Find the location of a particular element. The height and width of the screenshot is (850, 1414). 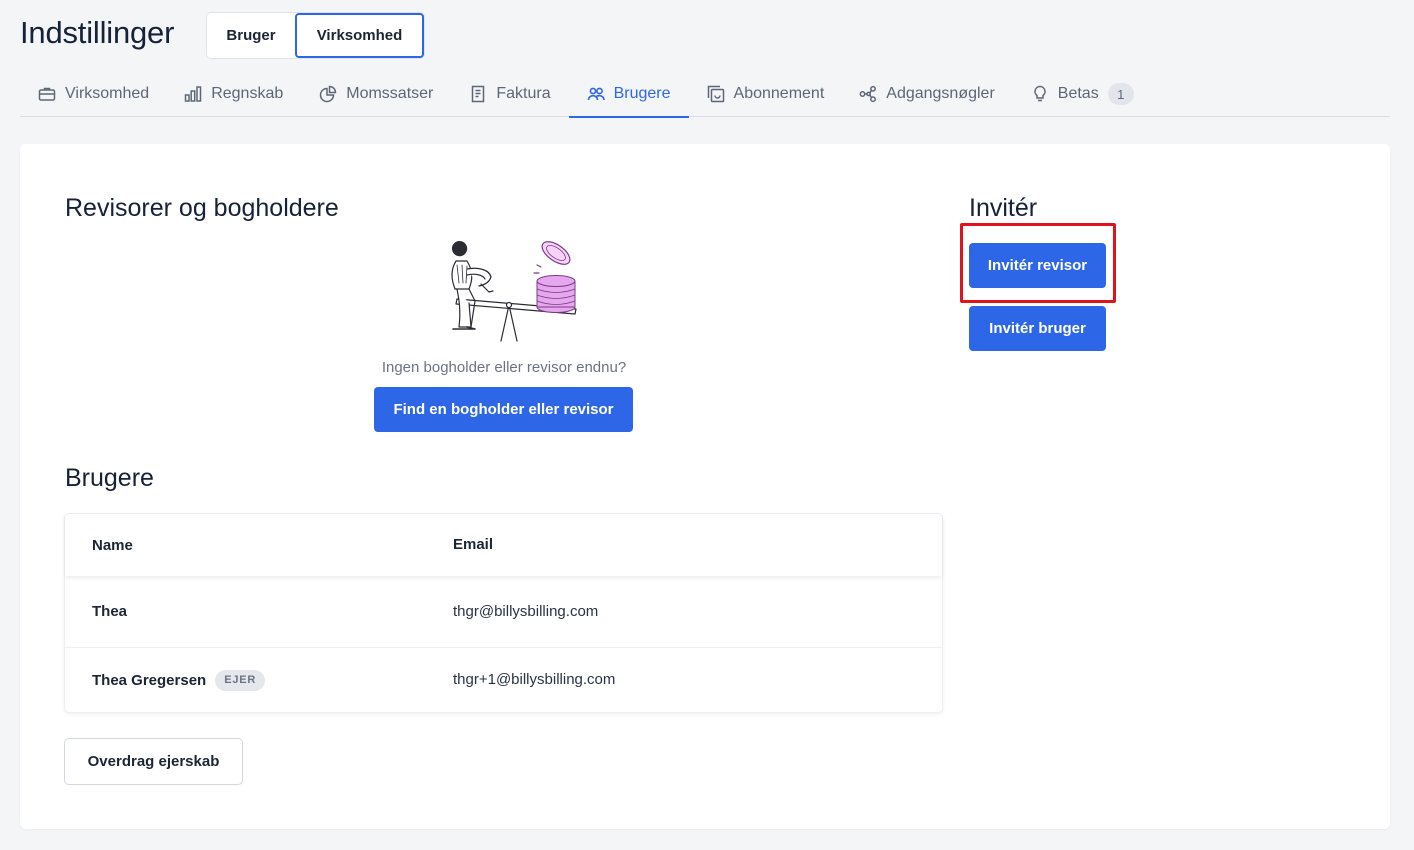

invite-user-button: Invitér bruger is located at coordinates (1037, 328).